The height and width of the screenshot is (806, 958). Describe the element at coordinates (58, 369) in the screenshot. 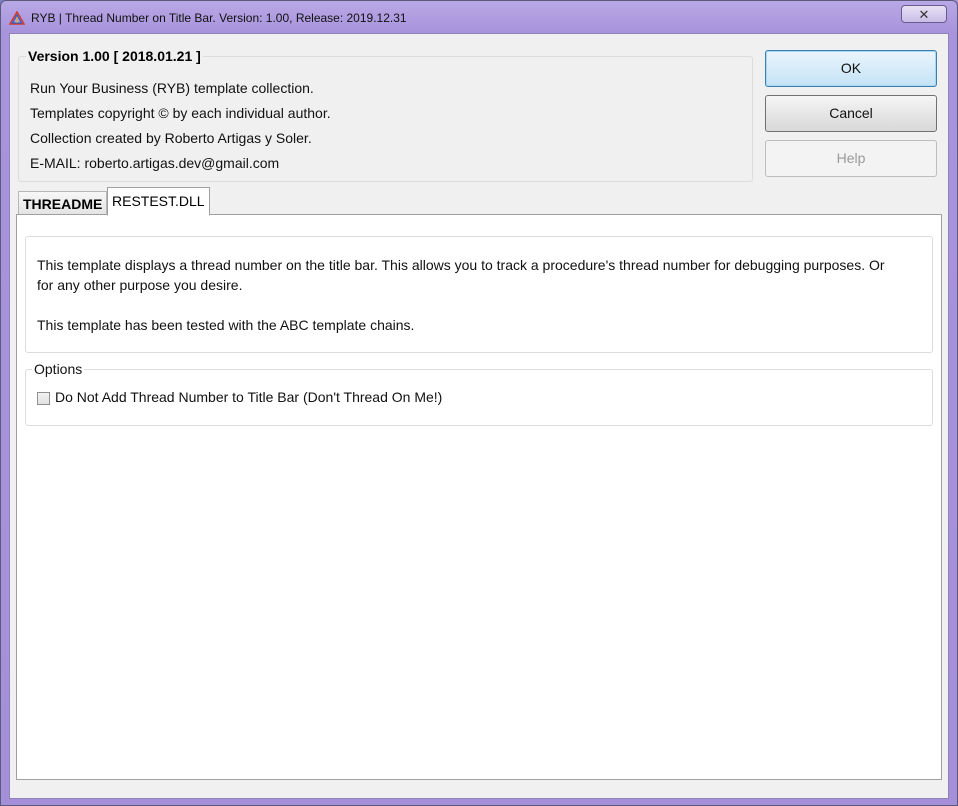

I see `options-title: Options` at that location.